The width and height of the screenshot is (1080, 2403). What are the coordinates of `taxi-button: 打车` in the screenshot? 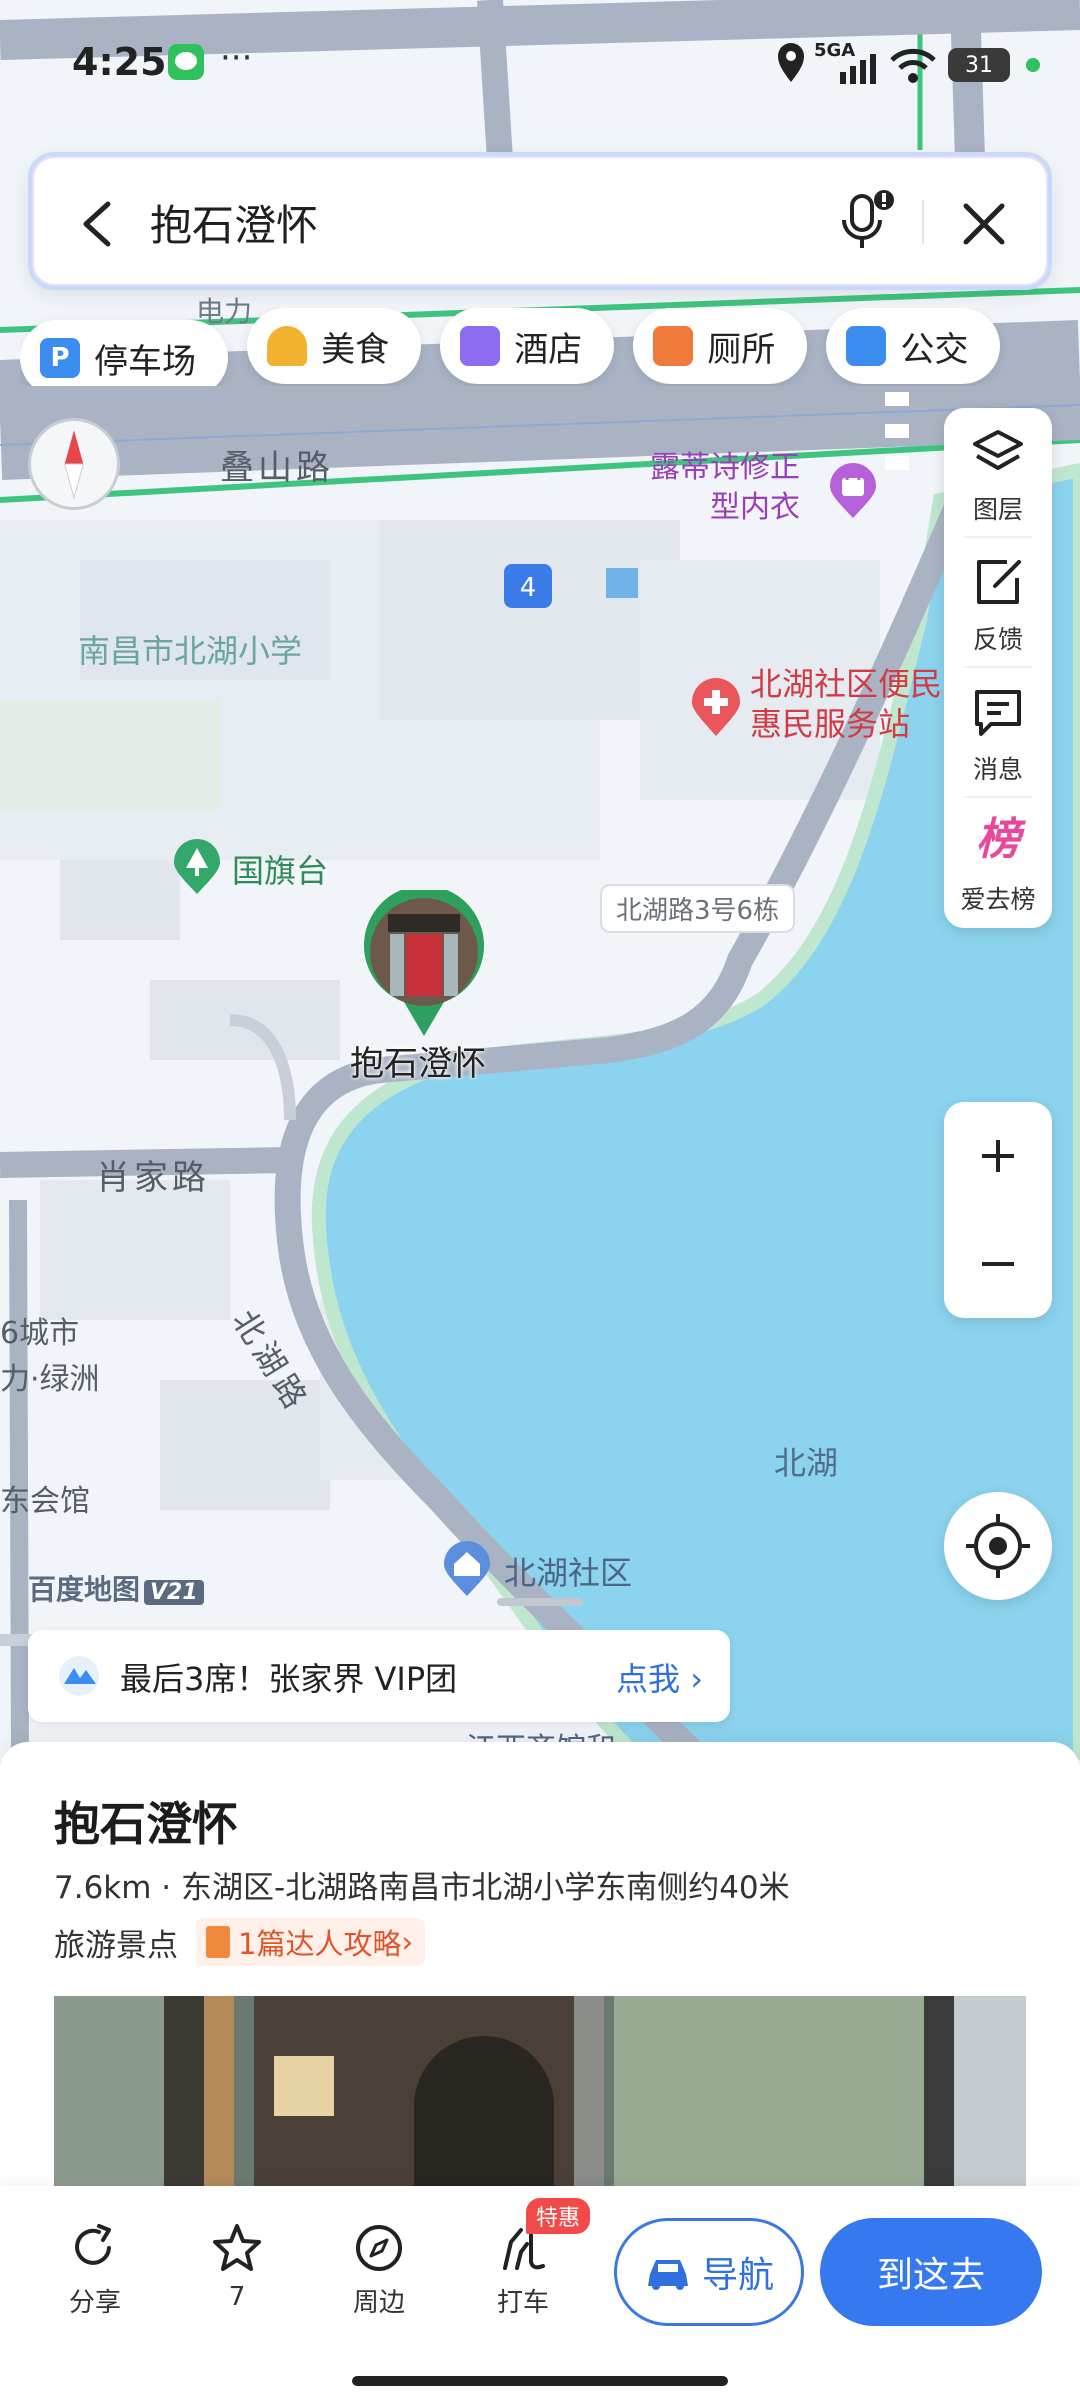 It's located at (523, 2270).